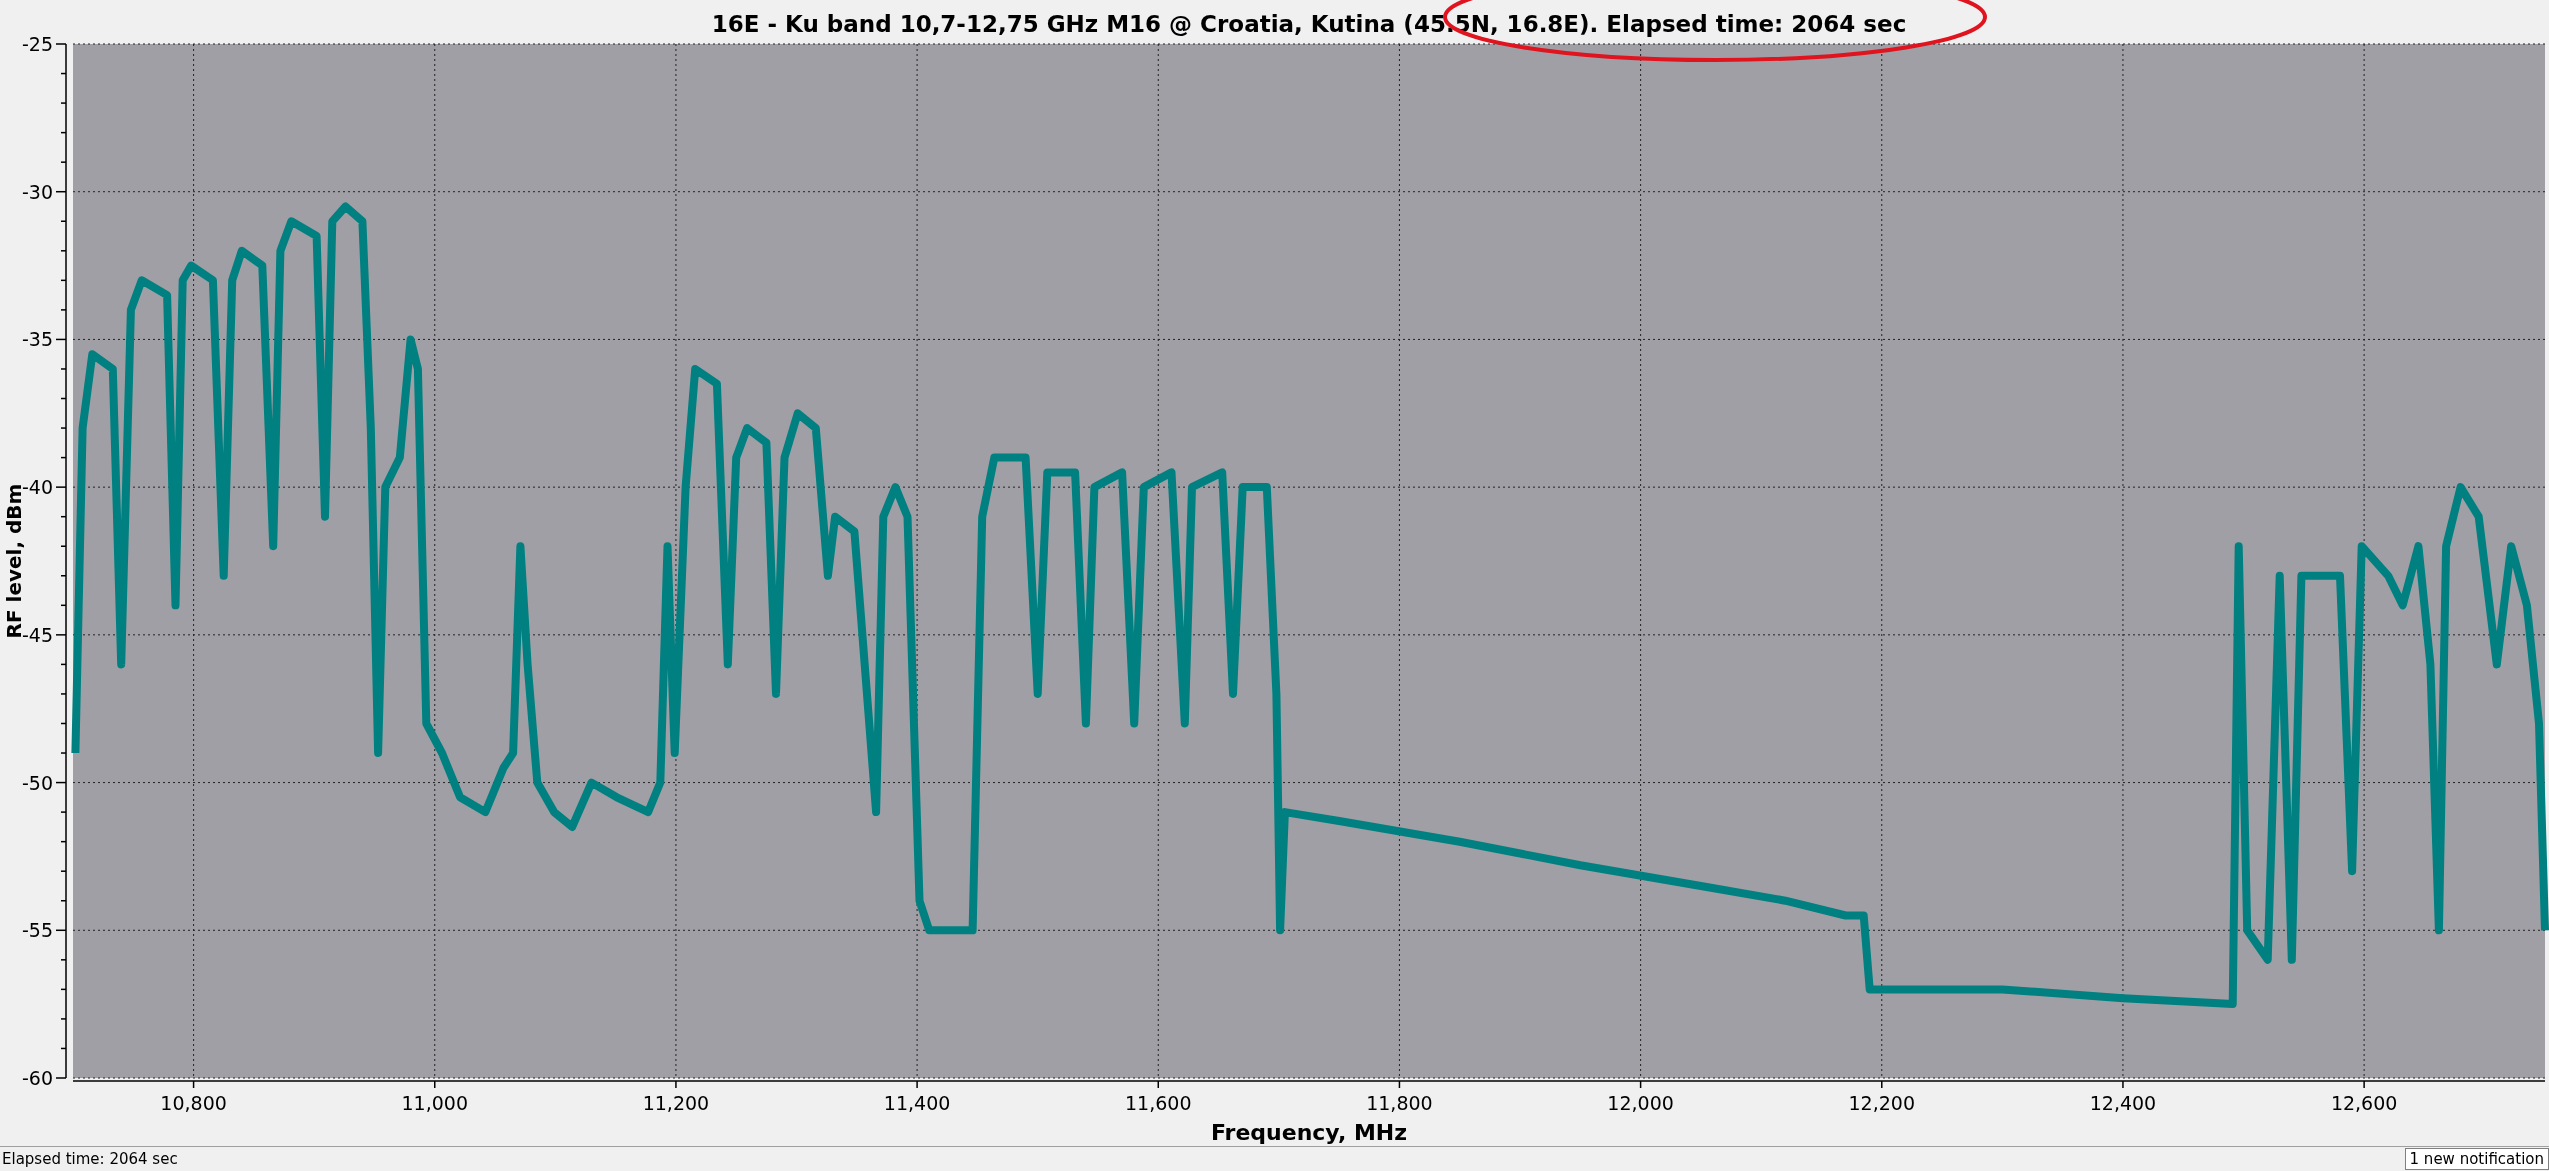  What do you see at coordinates (1640, 1103) in the screenshot?
I see `x-tick-label: 12,000` at bounding box center [1640, 1103].